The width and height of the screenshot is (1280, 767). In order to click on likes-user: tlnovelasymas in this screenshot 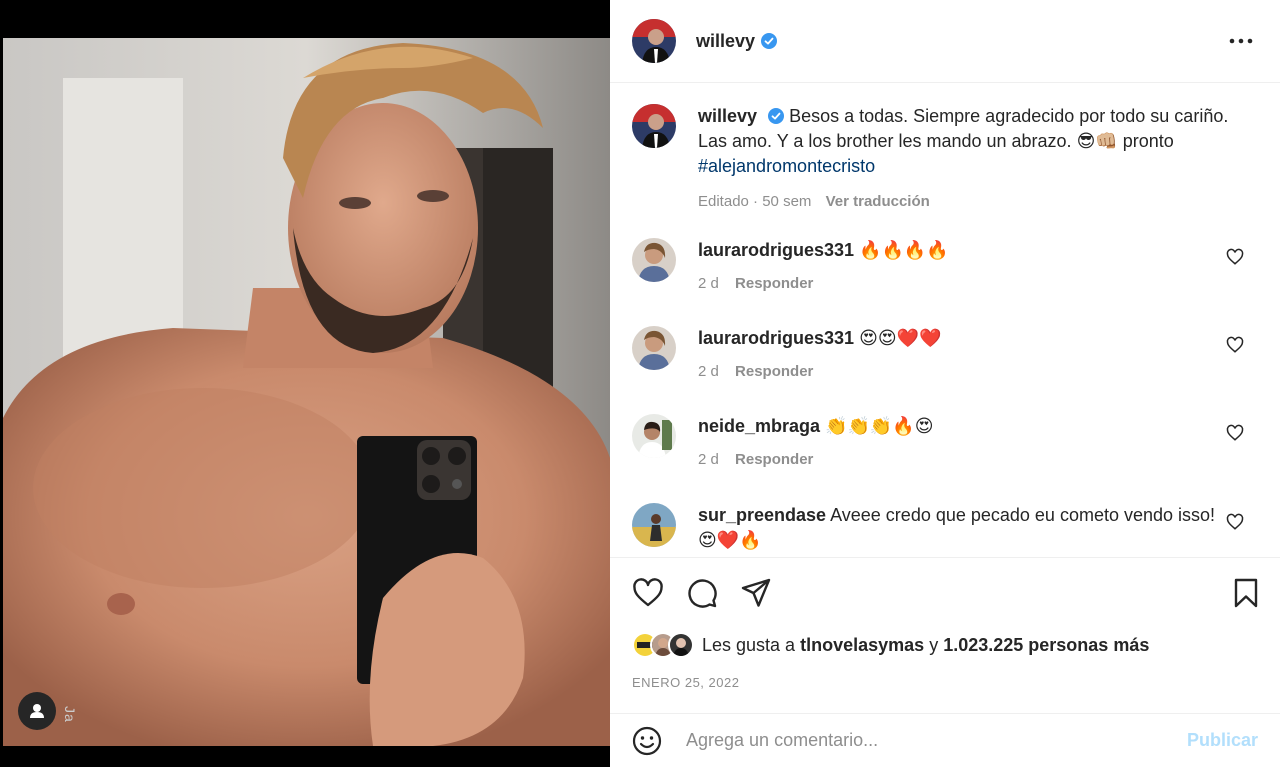, I will do `click(862, 645)`.